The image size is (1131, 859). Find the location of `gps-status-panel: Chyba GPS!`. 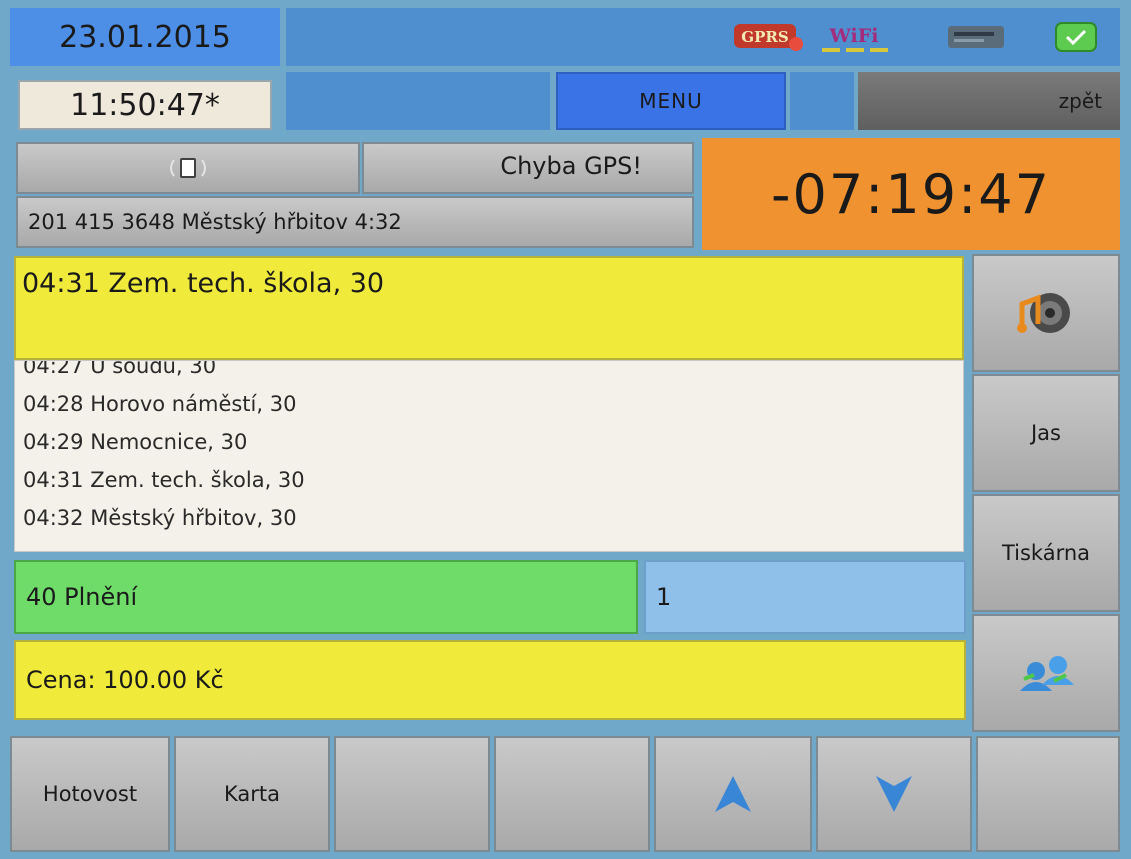

gps-status-panel: Chyba GPS! is located at coordinates (528, 168).